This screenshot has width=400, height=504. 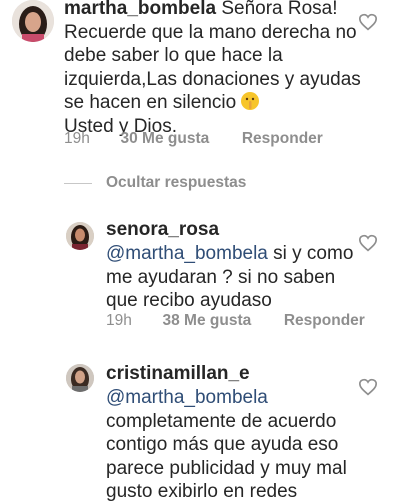 What do you see at coordinates (140, 9) in the screenshot?
I see `comment-username: martha_bombela` at bounding box center [140, 9].